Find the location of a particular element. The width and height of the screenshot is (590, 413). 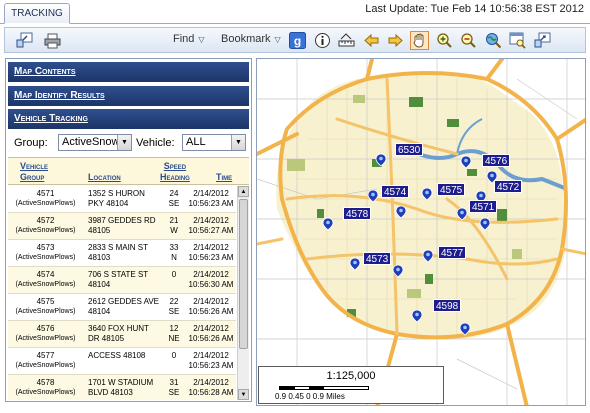

svg-text: g is located at coordinates (297, 41).